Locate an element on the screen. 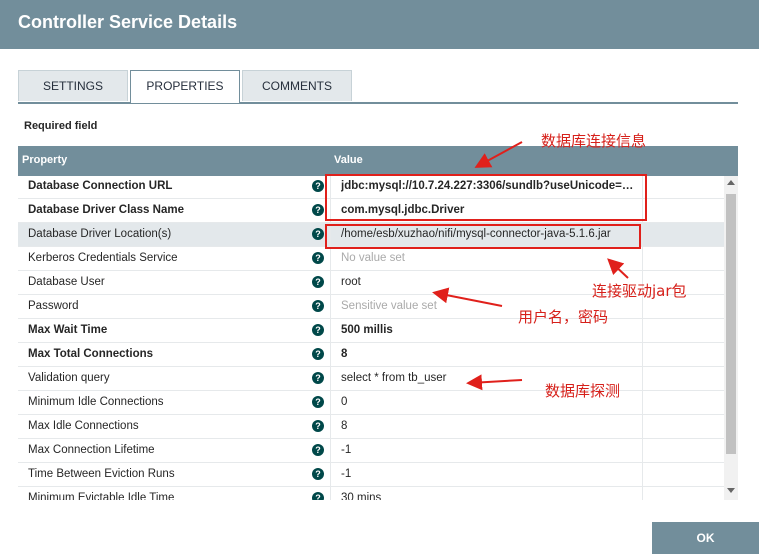 The width and height of the screenshot is (759, 554). annotation-arrows is located at coordinates (530, 266).